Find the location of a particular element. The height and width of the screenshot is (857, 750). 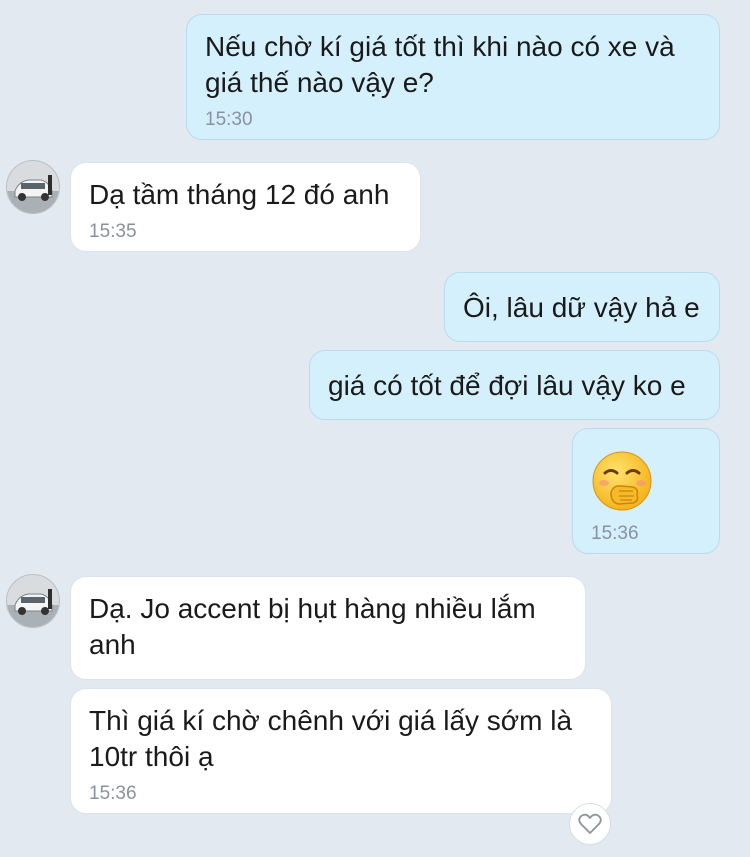

message-bubble-incoming: Dạ tầm tháng 12 đó anh 15:35 is located at coordinates (245, 207).